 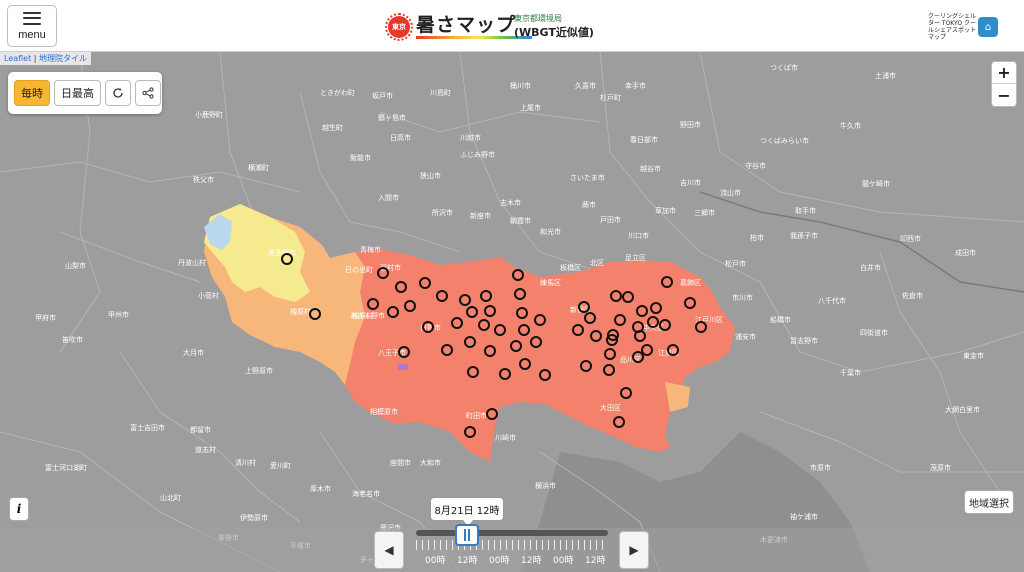 What do you see at coordinates (32, 93) in the screenshot?
I see `hourly-mode-button: 毎時` at bounding box center [32, 93].